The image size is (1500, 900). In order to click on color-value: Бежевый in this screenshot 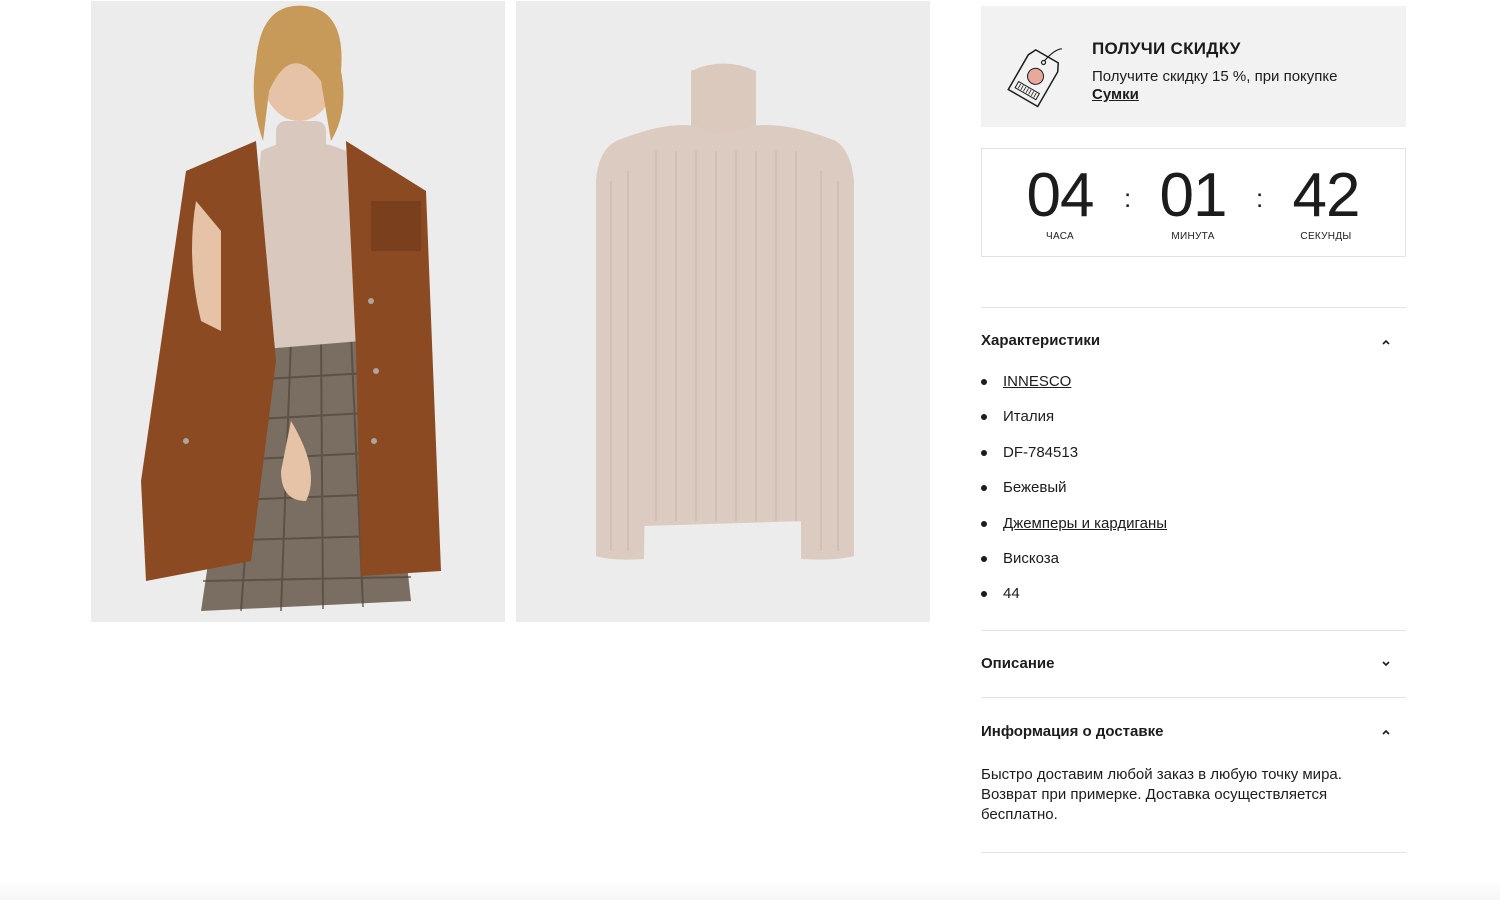, I will do `click(1035, 488)`.